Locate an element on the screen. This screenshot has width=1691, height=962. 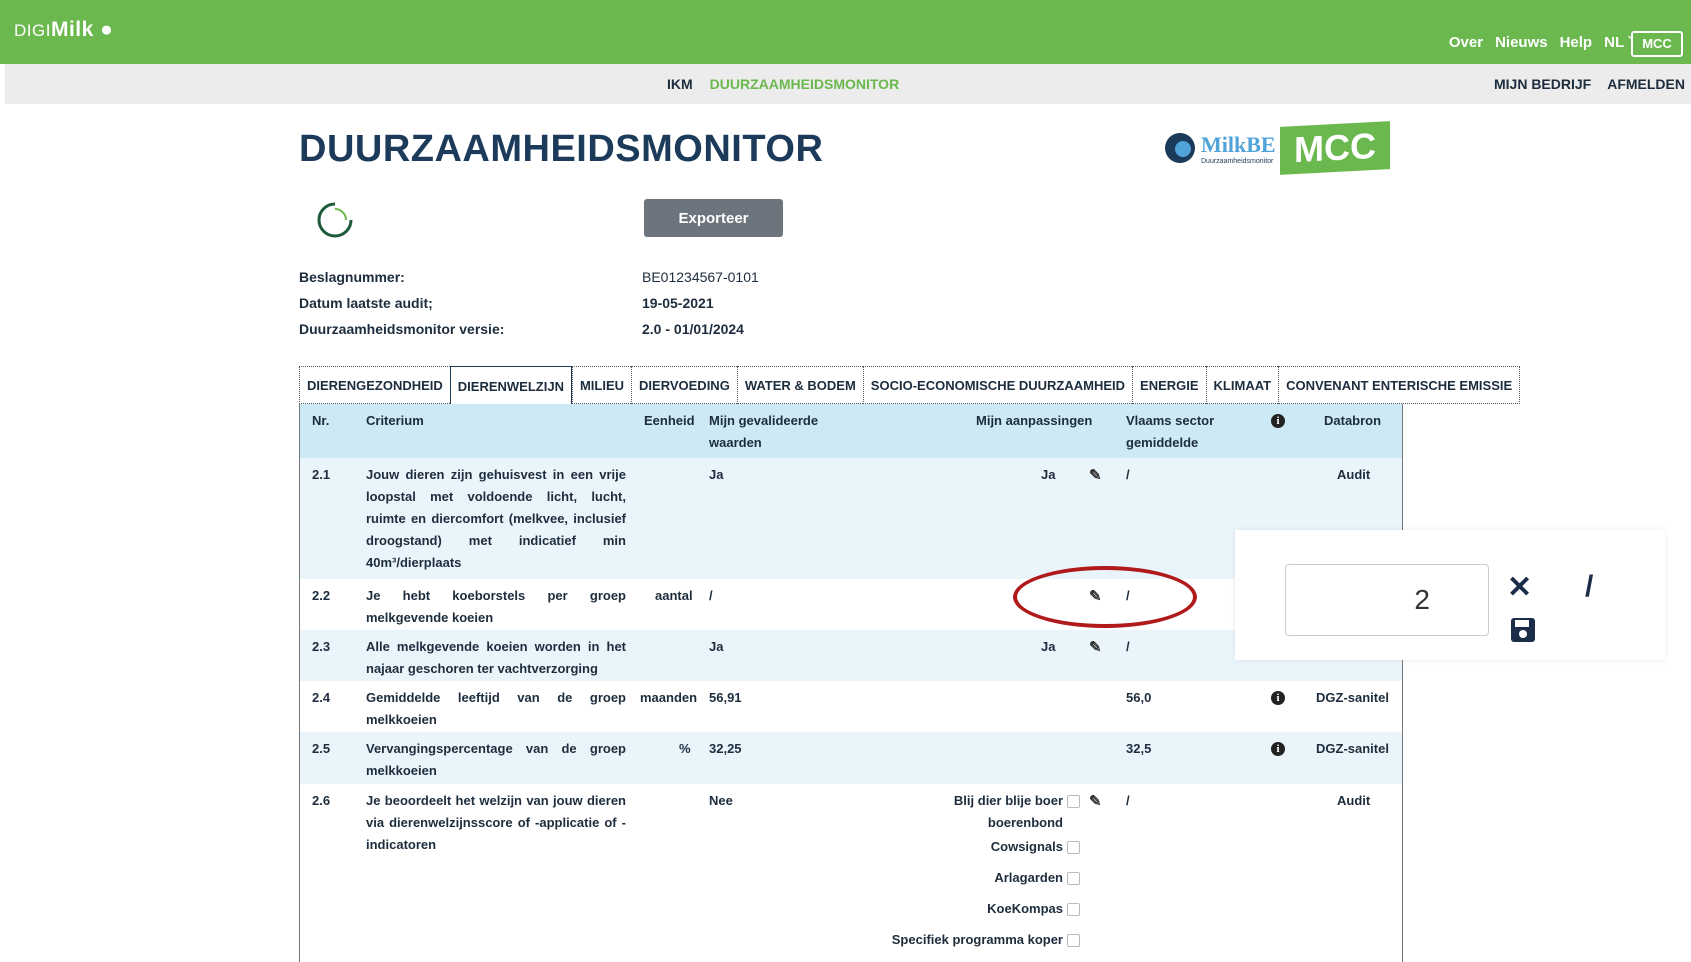
header-eenheid: Eenheid is located at coordinates (669, 420).